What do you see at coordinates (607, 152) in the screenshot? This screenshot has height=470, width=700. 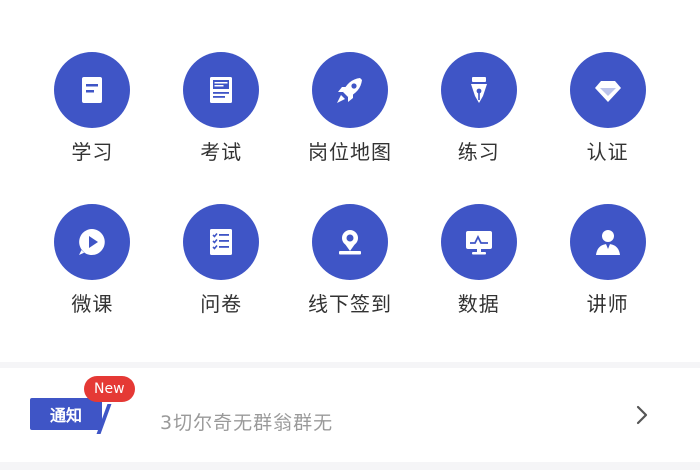 I see `menu-item-label: 认证` at bounding box center [607, 152].